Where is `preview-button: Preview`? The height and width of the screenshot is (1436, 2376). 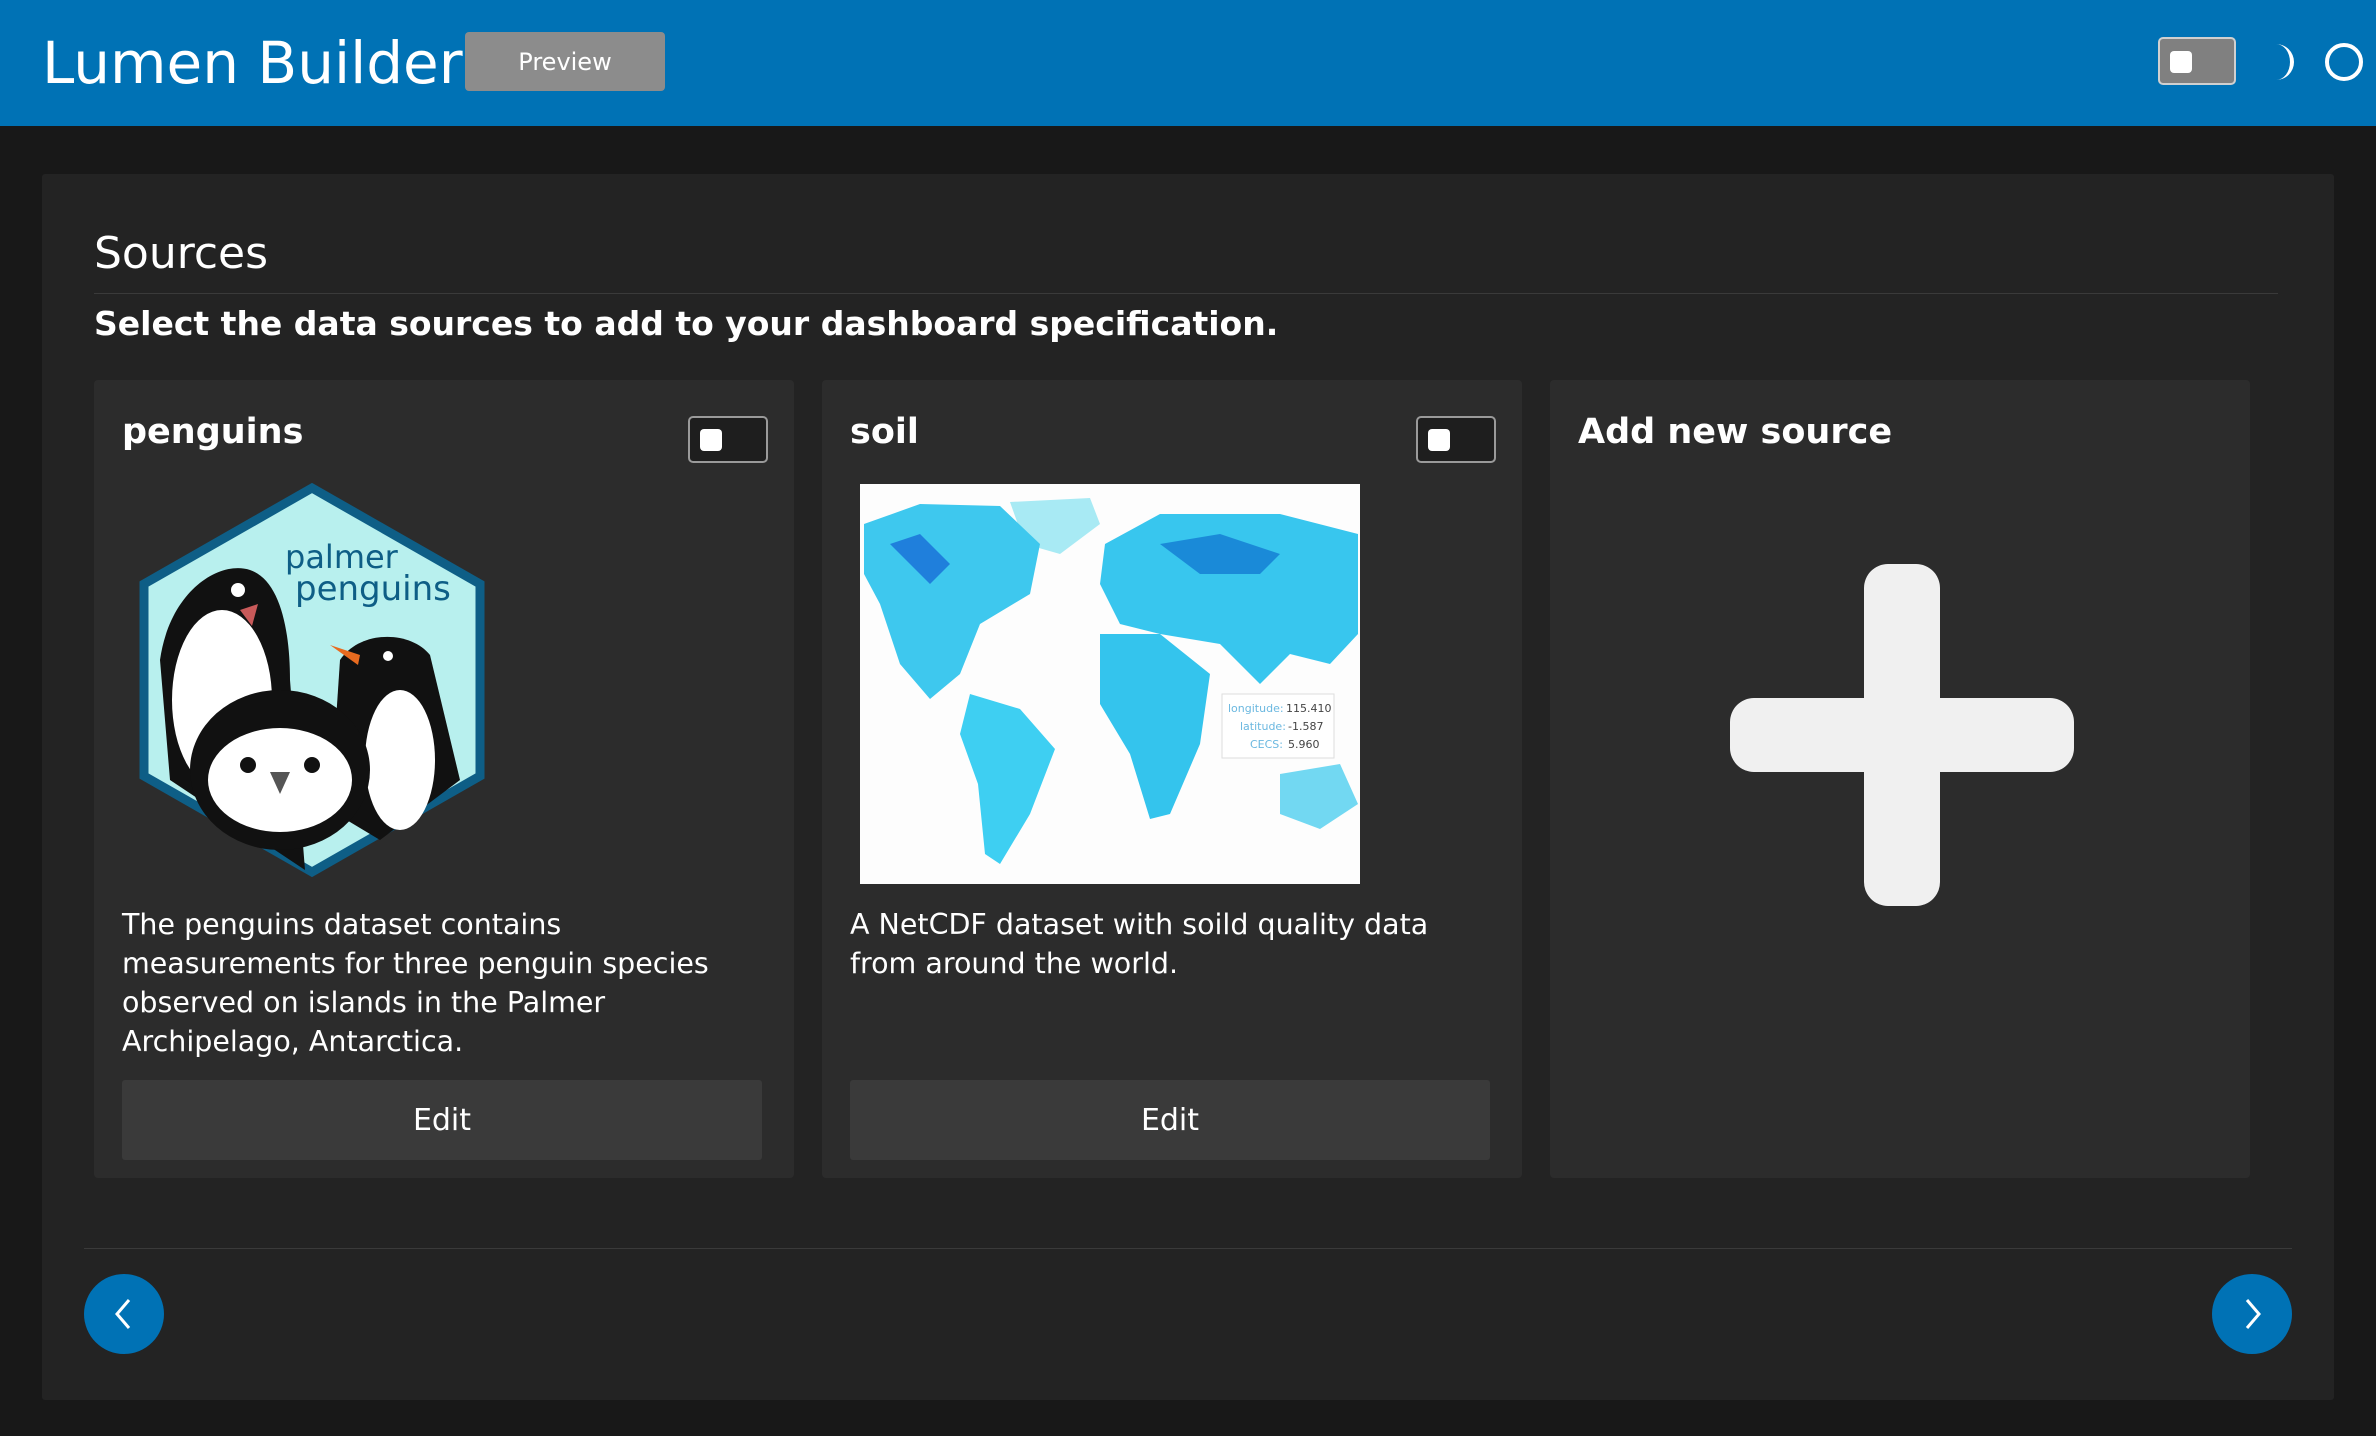
preview-button: Preview is located at coordinates (565, 61).